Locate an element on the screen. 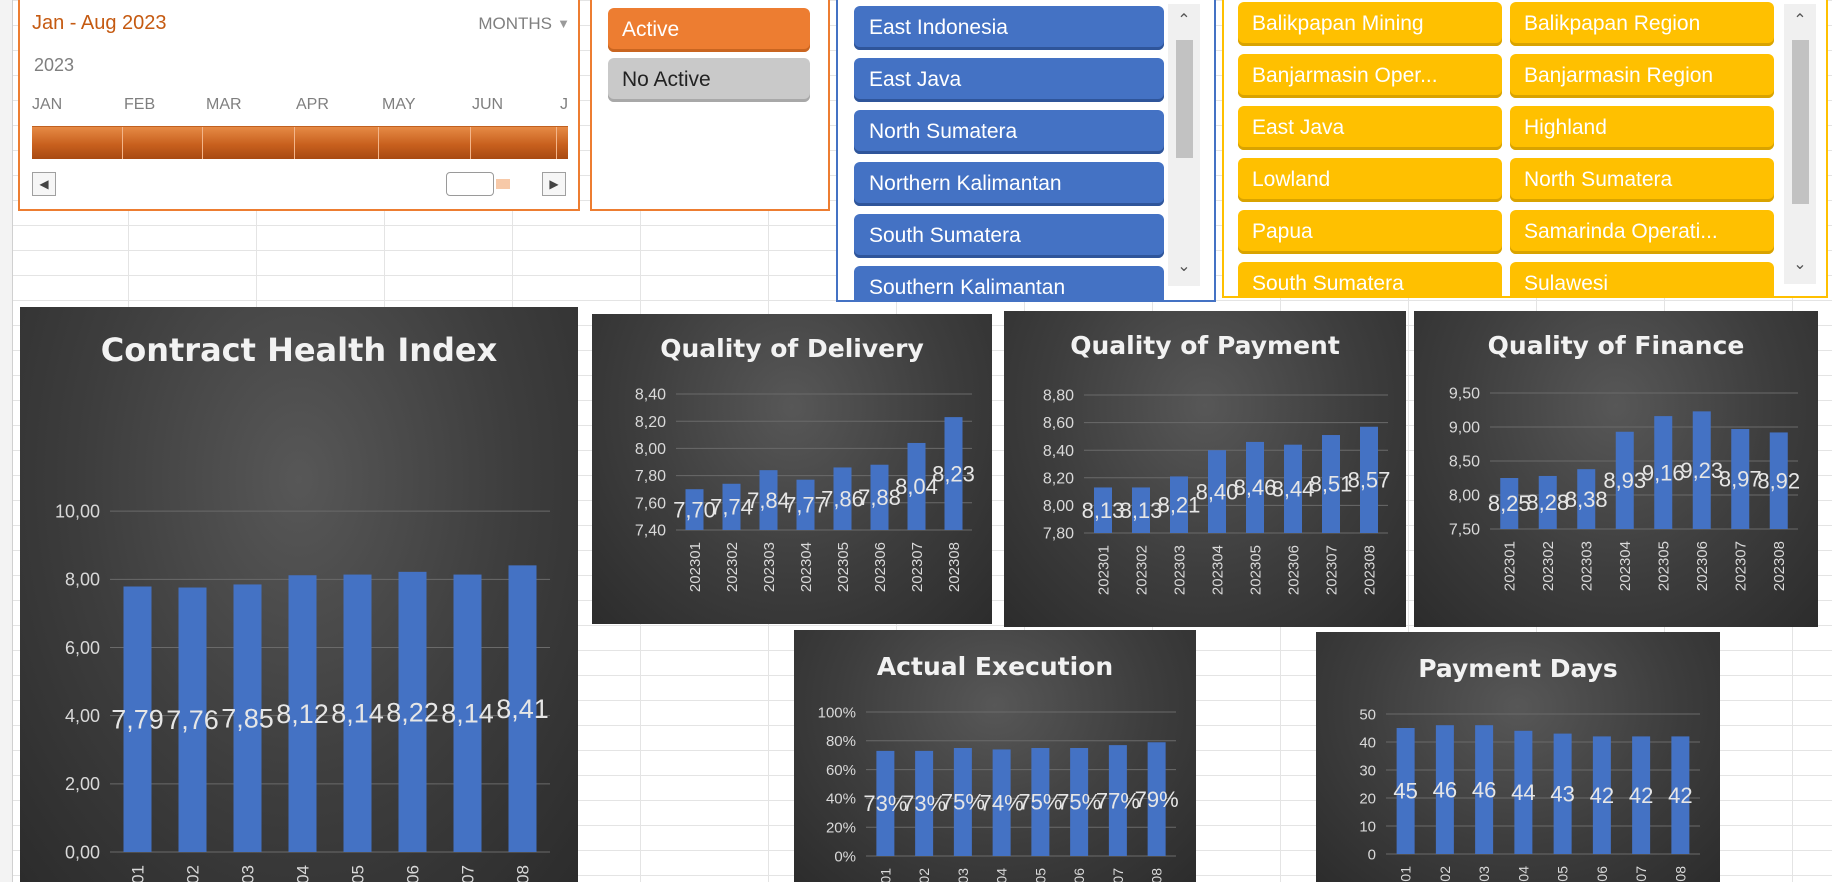 This screenshot has width=1832, height=882. data-label: 8,12 is located at coordinates (302, 714).